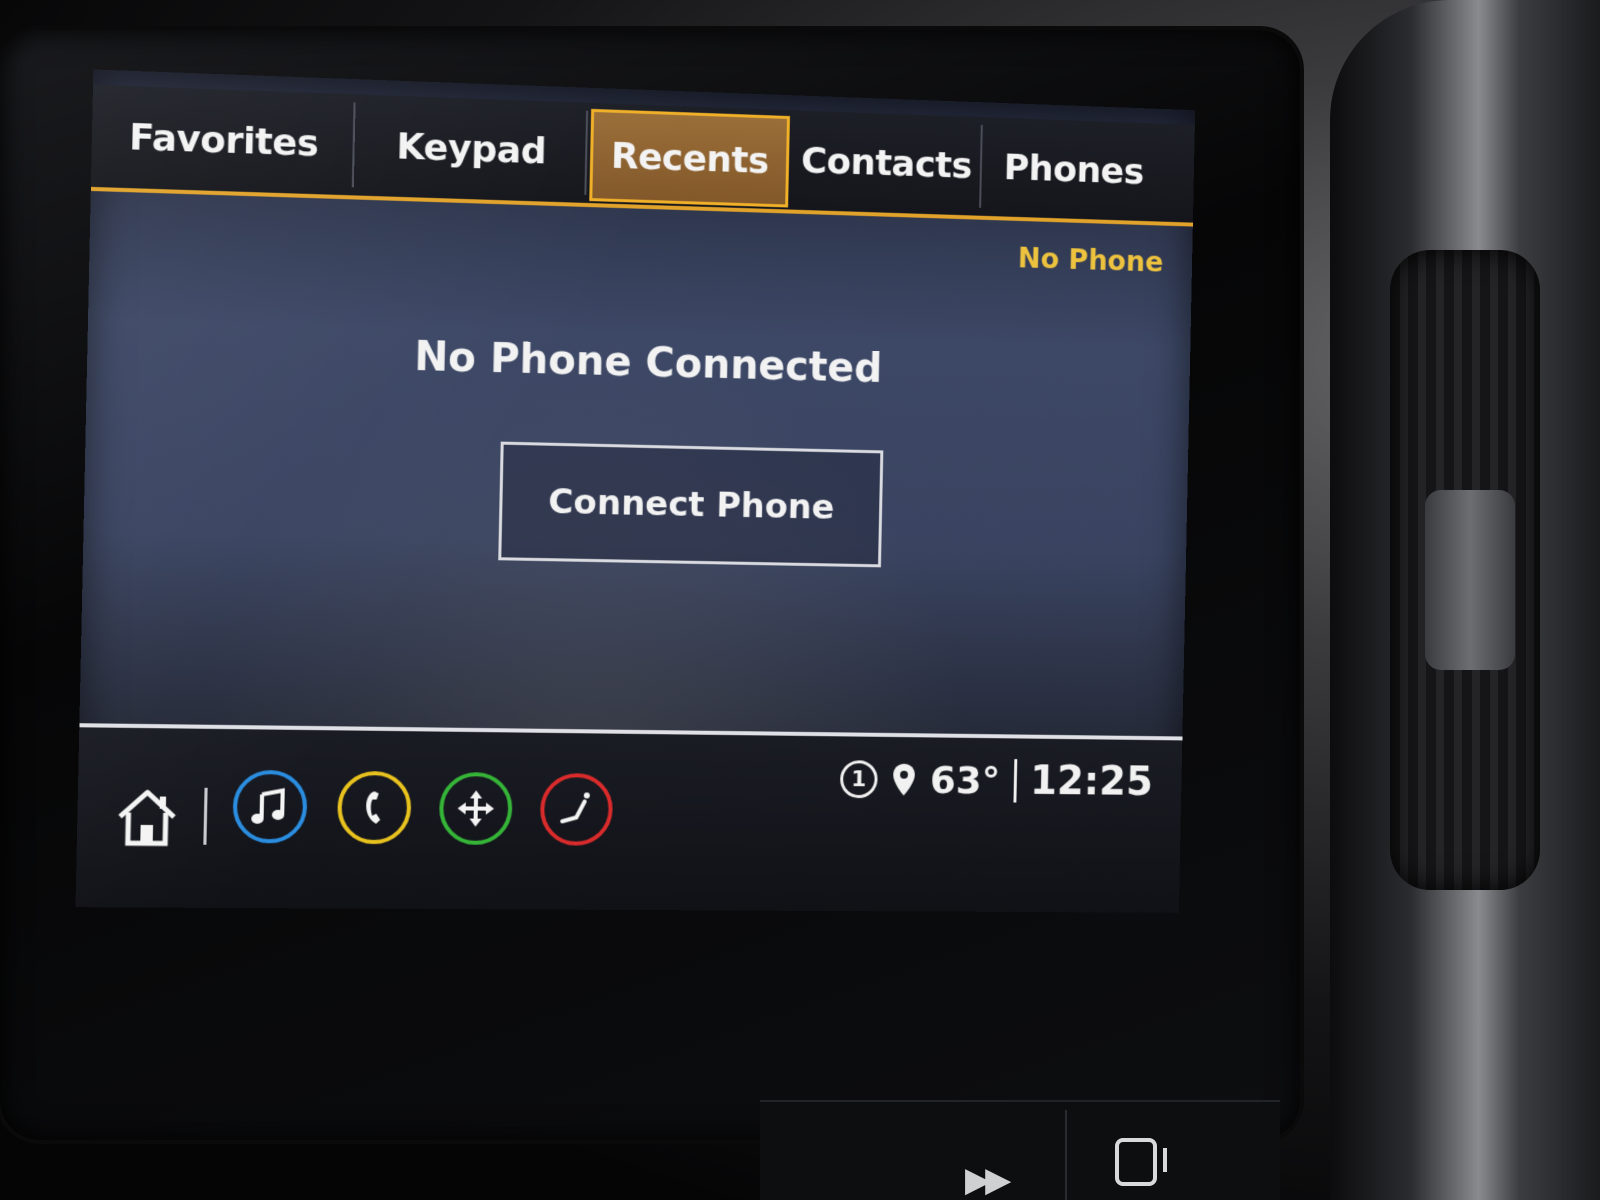 This screenshot has width=1600, height=1200. What do you see at coordinates (1091, 260) in the screenshot?
I see `phone-status-label: No Phone` at bounding box center [1091, 260].